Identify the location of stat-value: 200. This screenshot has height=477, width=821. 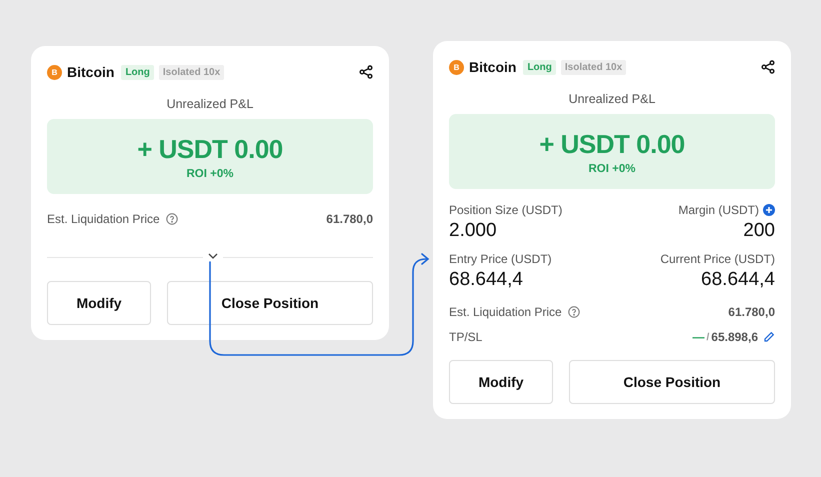
(759, 231).